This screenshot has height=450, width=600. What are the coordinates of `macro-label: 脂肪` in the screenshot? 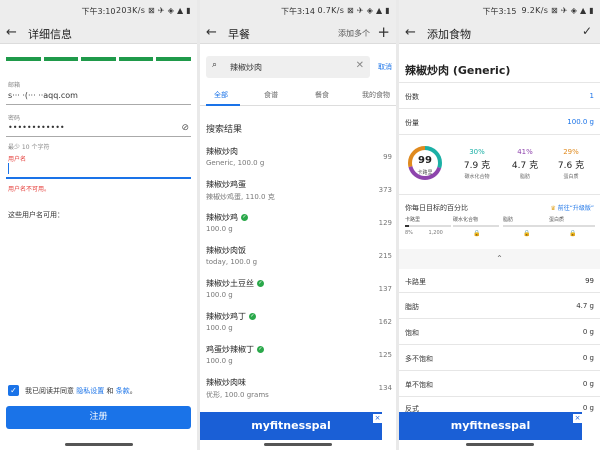 It's located at (524, 177).